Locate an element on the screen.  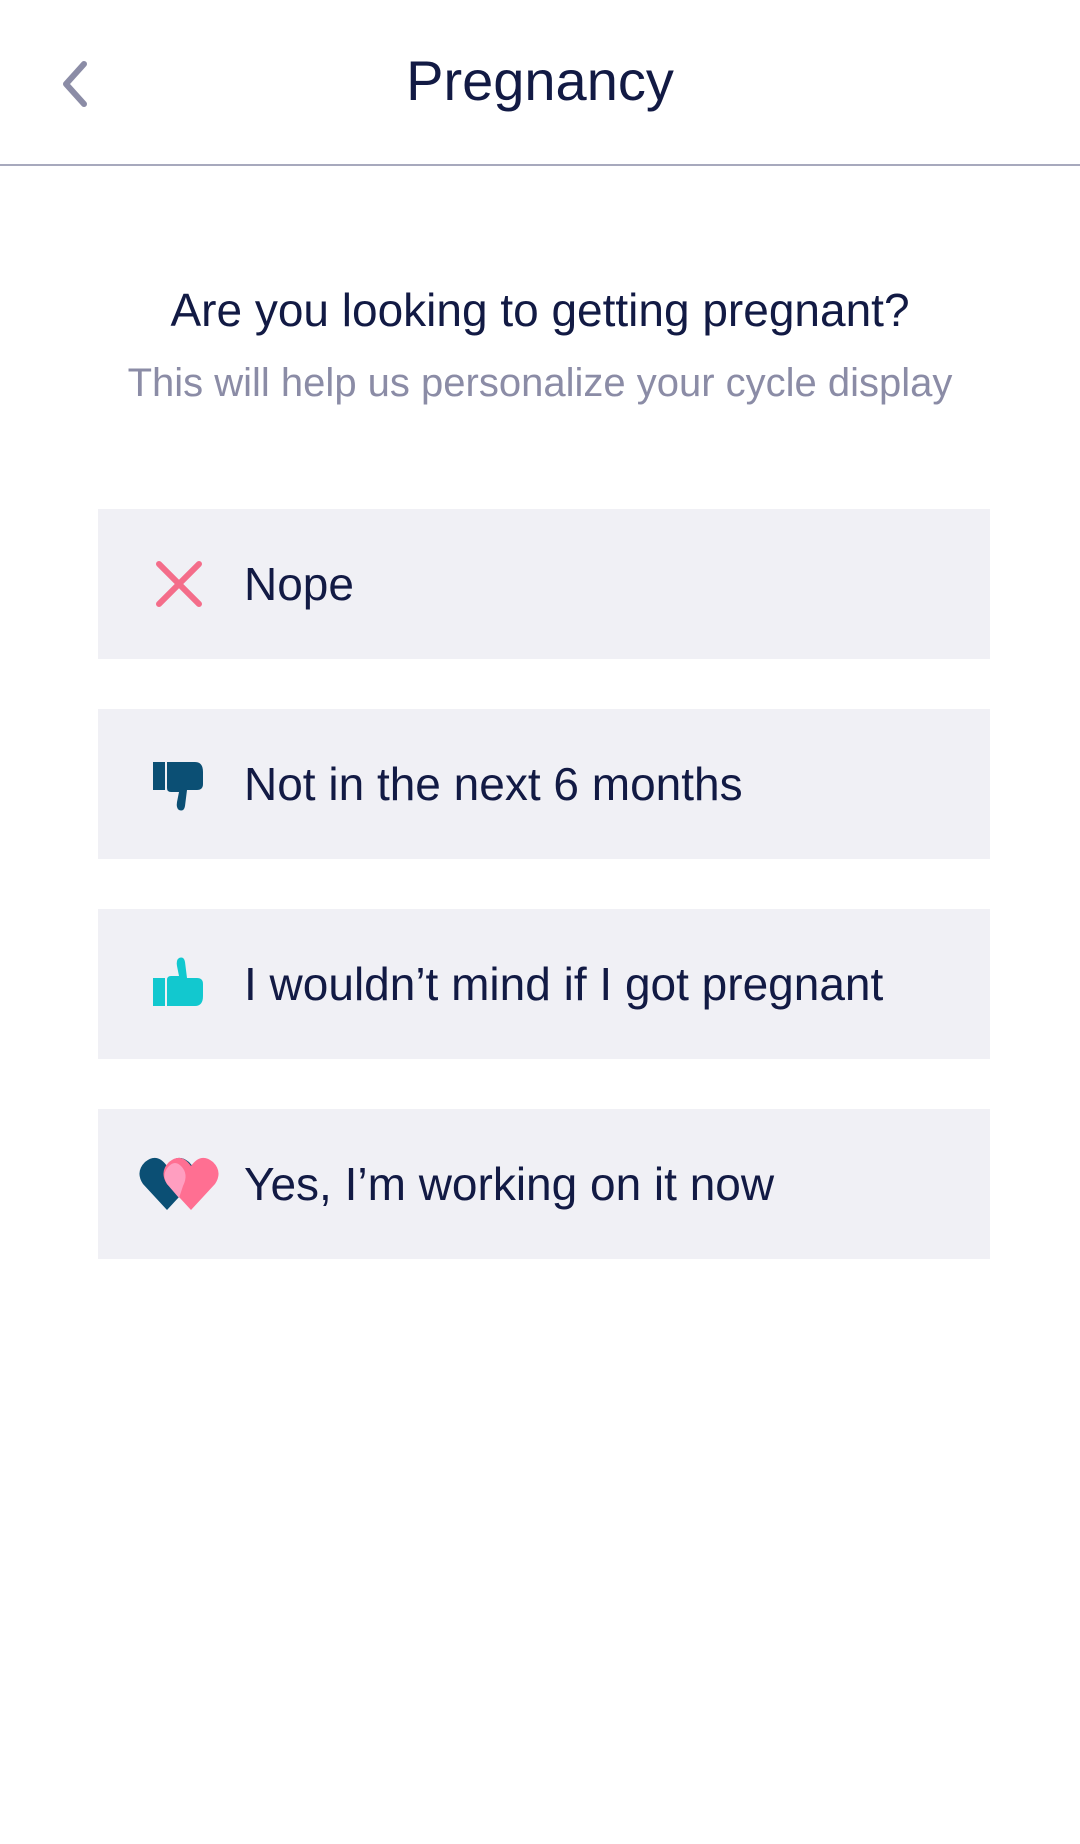
option-not-next-6-months: Not in the next 6 months is located at coordinates (544, 784).